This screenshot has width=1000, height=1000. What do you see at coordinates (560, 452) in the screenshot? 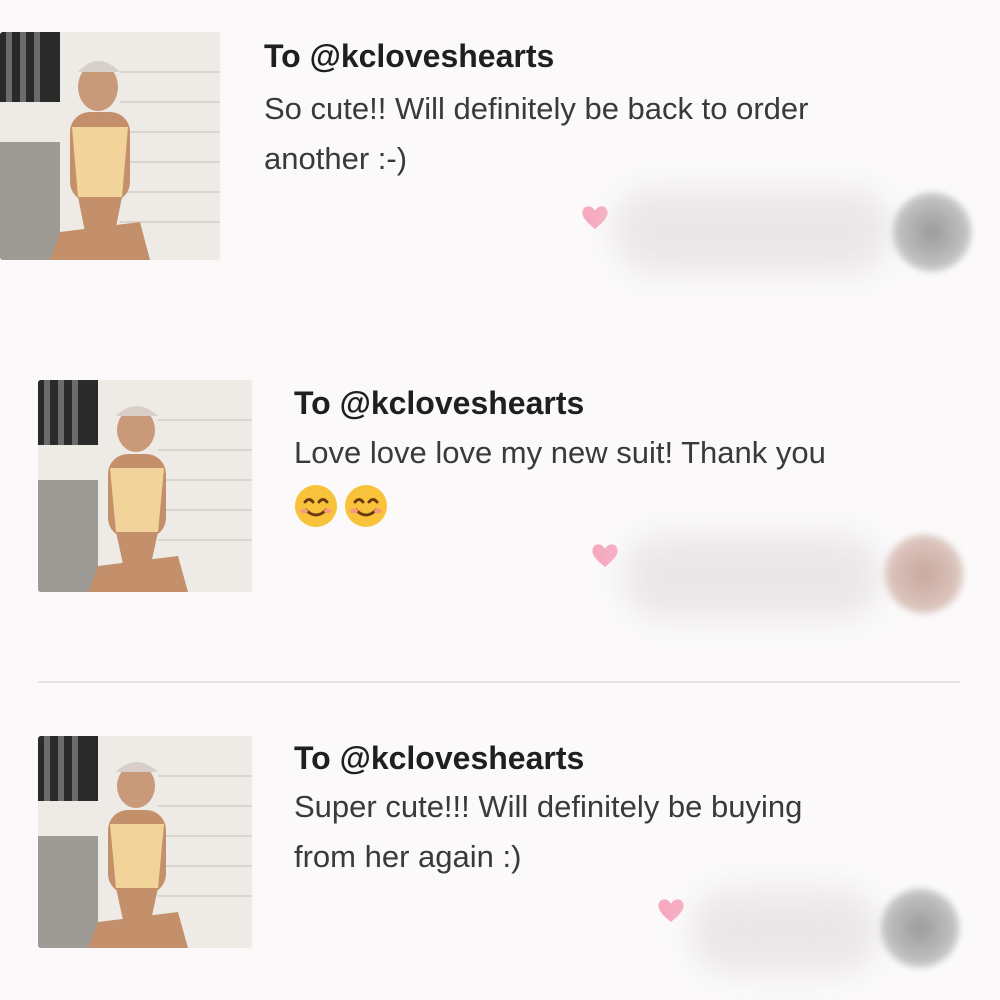
I see `review-text-line: Love love love my new suit! Thank you` at bounding box center [560, 452].